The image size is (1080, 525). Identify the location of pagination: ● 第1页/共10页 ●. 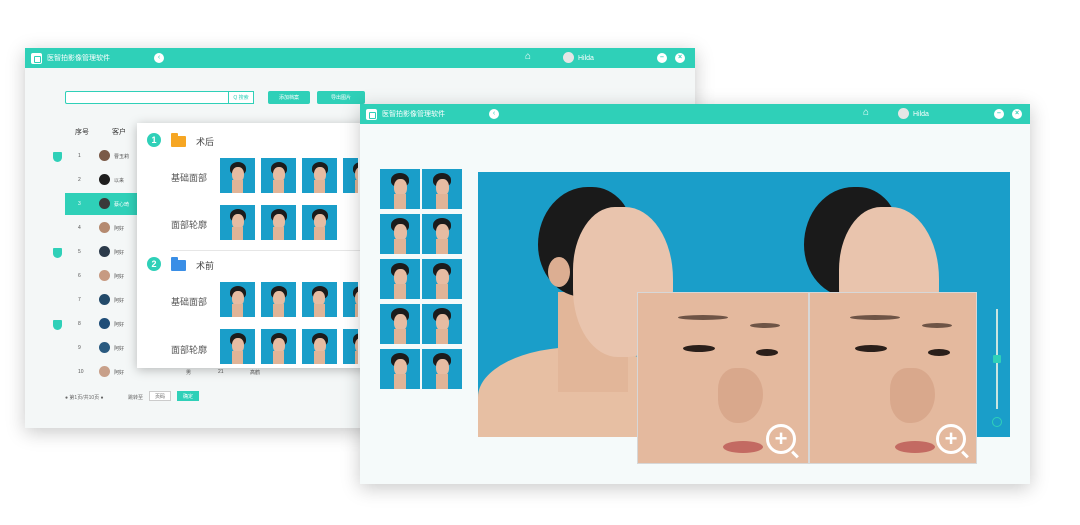
(84, 397).